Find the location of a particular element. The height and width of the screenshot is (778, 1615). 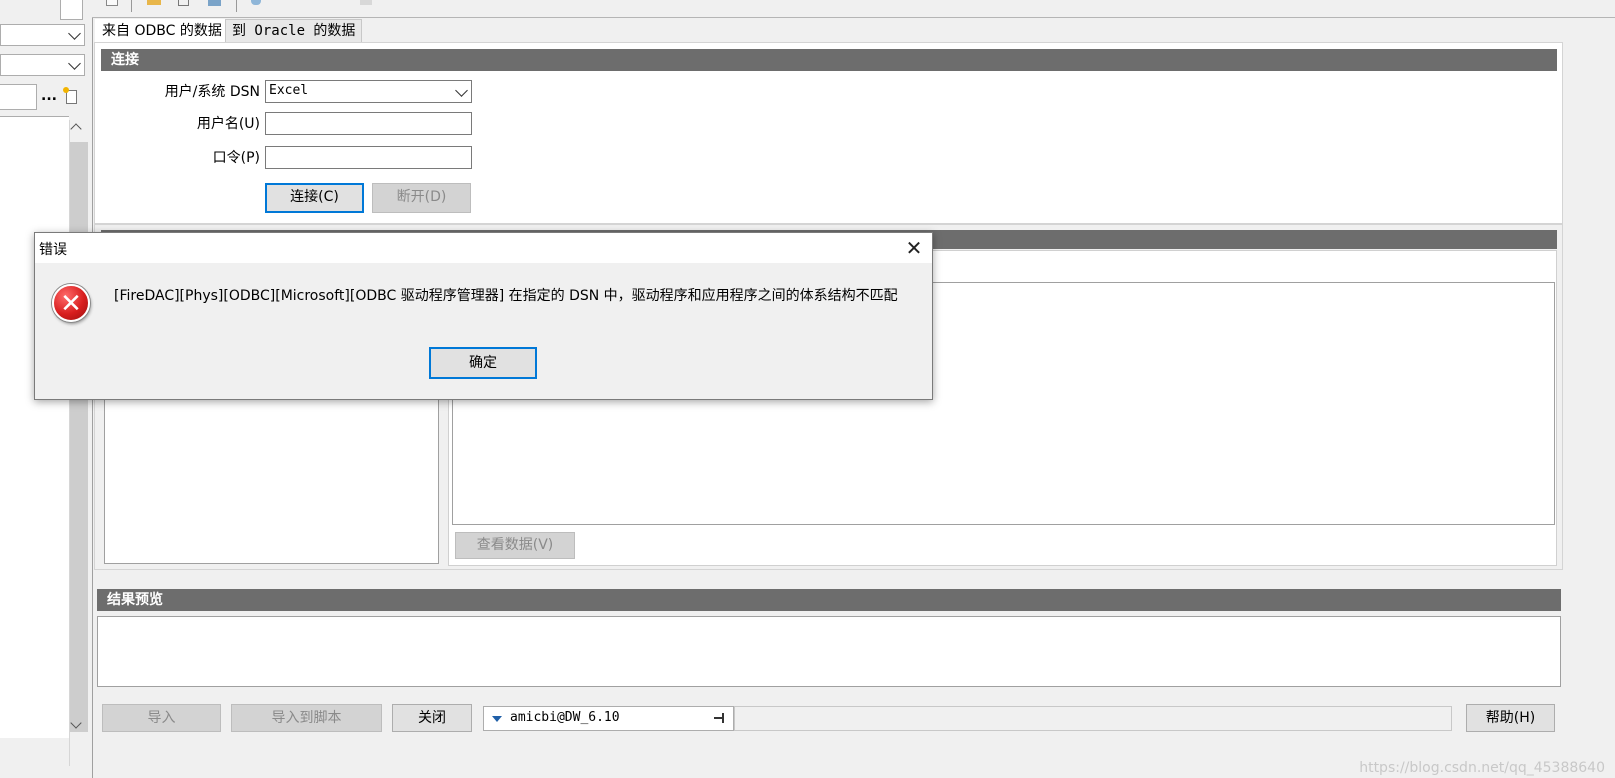

help-button: 帮助(H) is located at coordinates (1510, 718).